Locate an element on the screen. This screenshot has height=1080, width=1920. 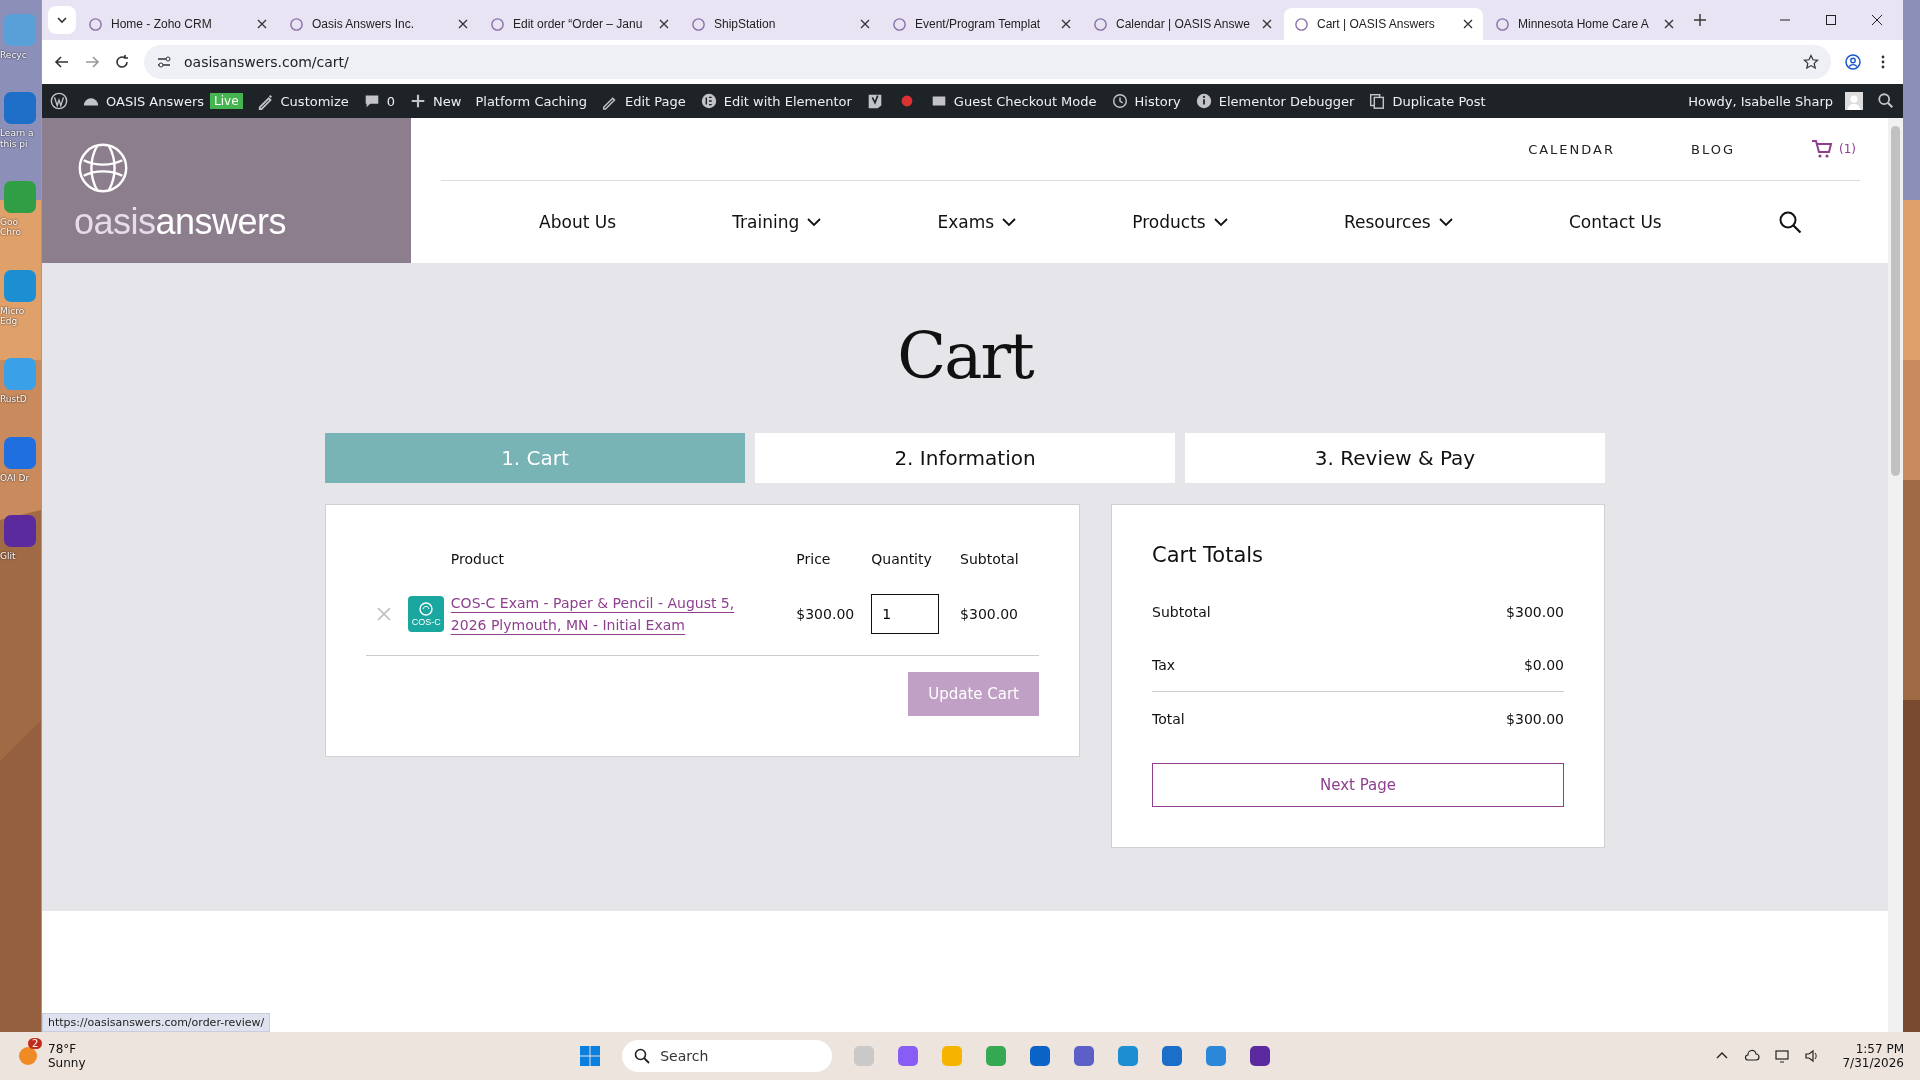
column-header: Subtotal is located at coordinates (990, 559).